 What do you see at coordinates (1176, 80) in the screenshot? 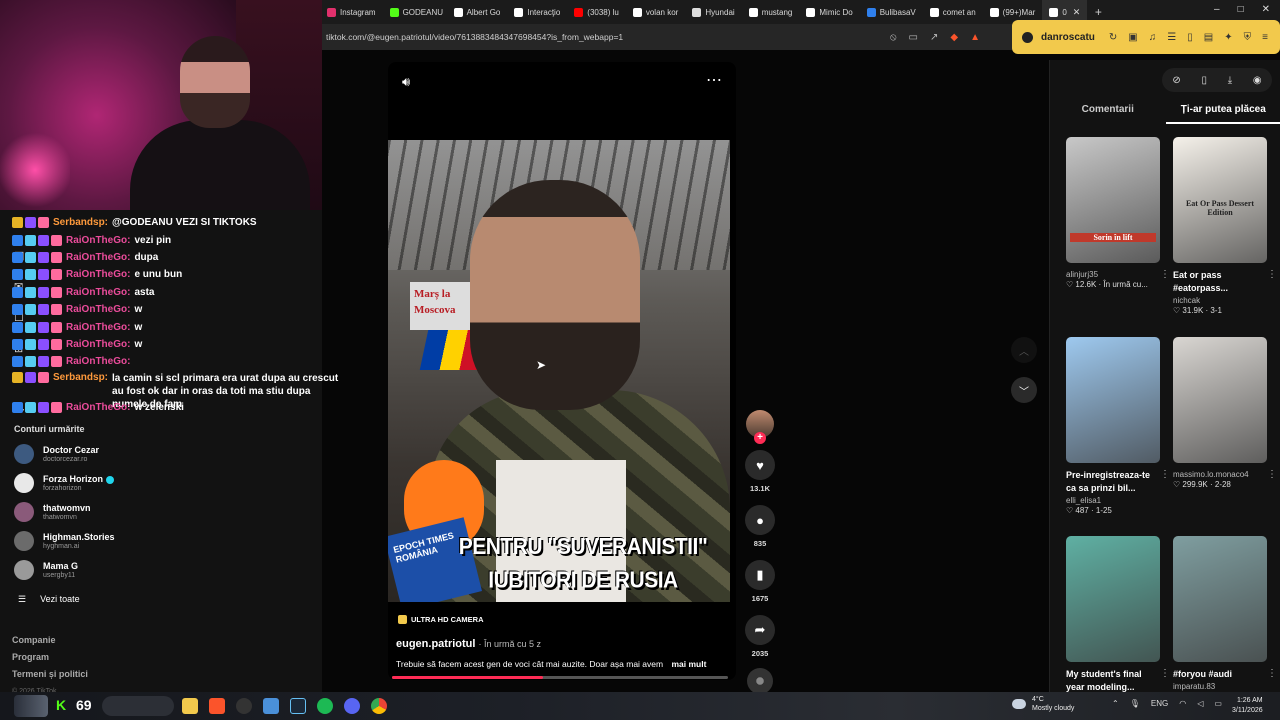
I see `autoscroll-icon: ⊘` at bounding box center [1176, 80].